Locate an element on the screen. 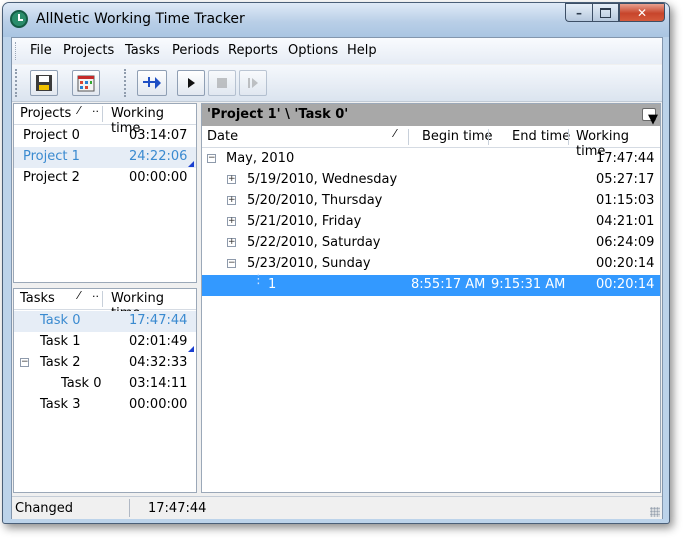 This screenshot has height=545, width=690. start-button is located at coordinates (191, 83).